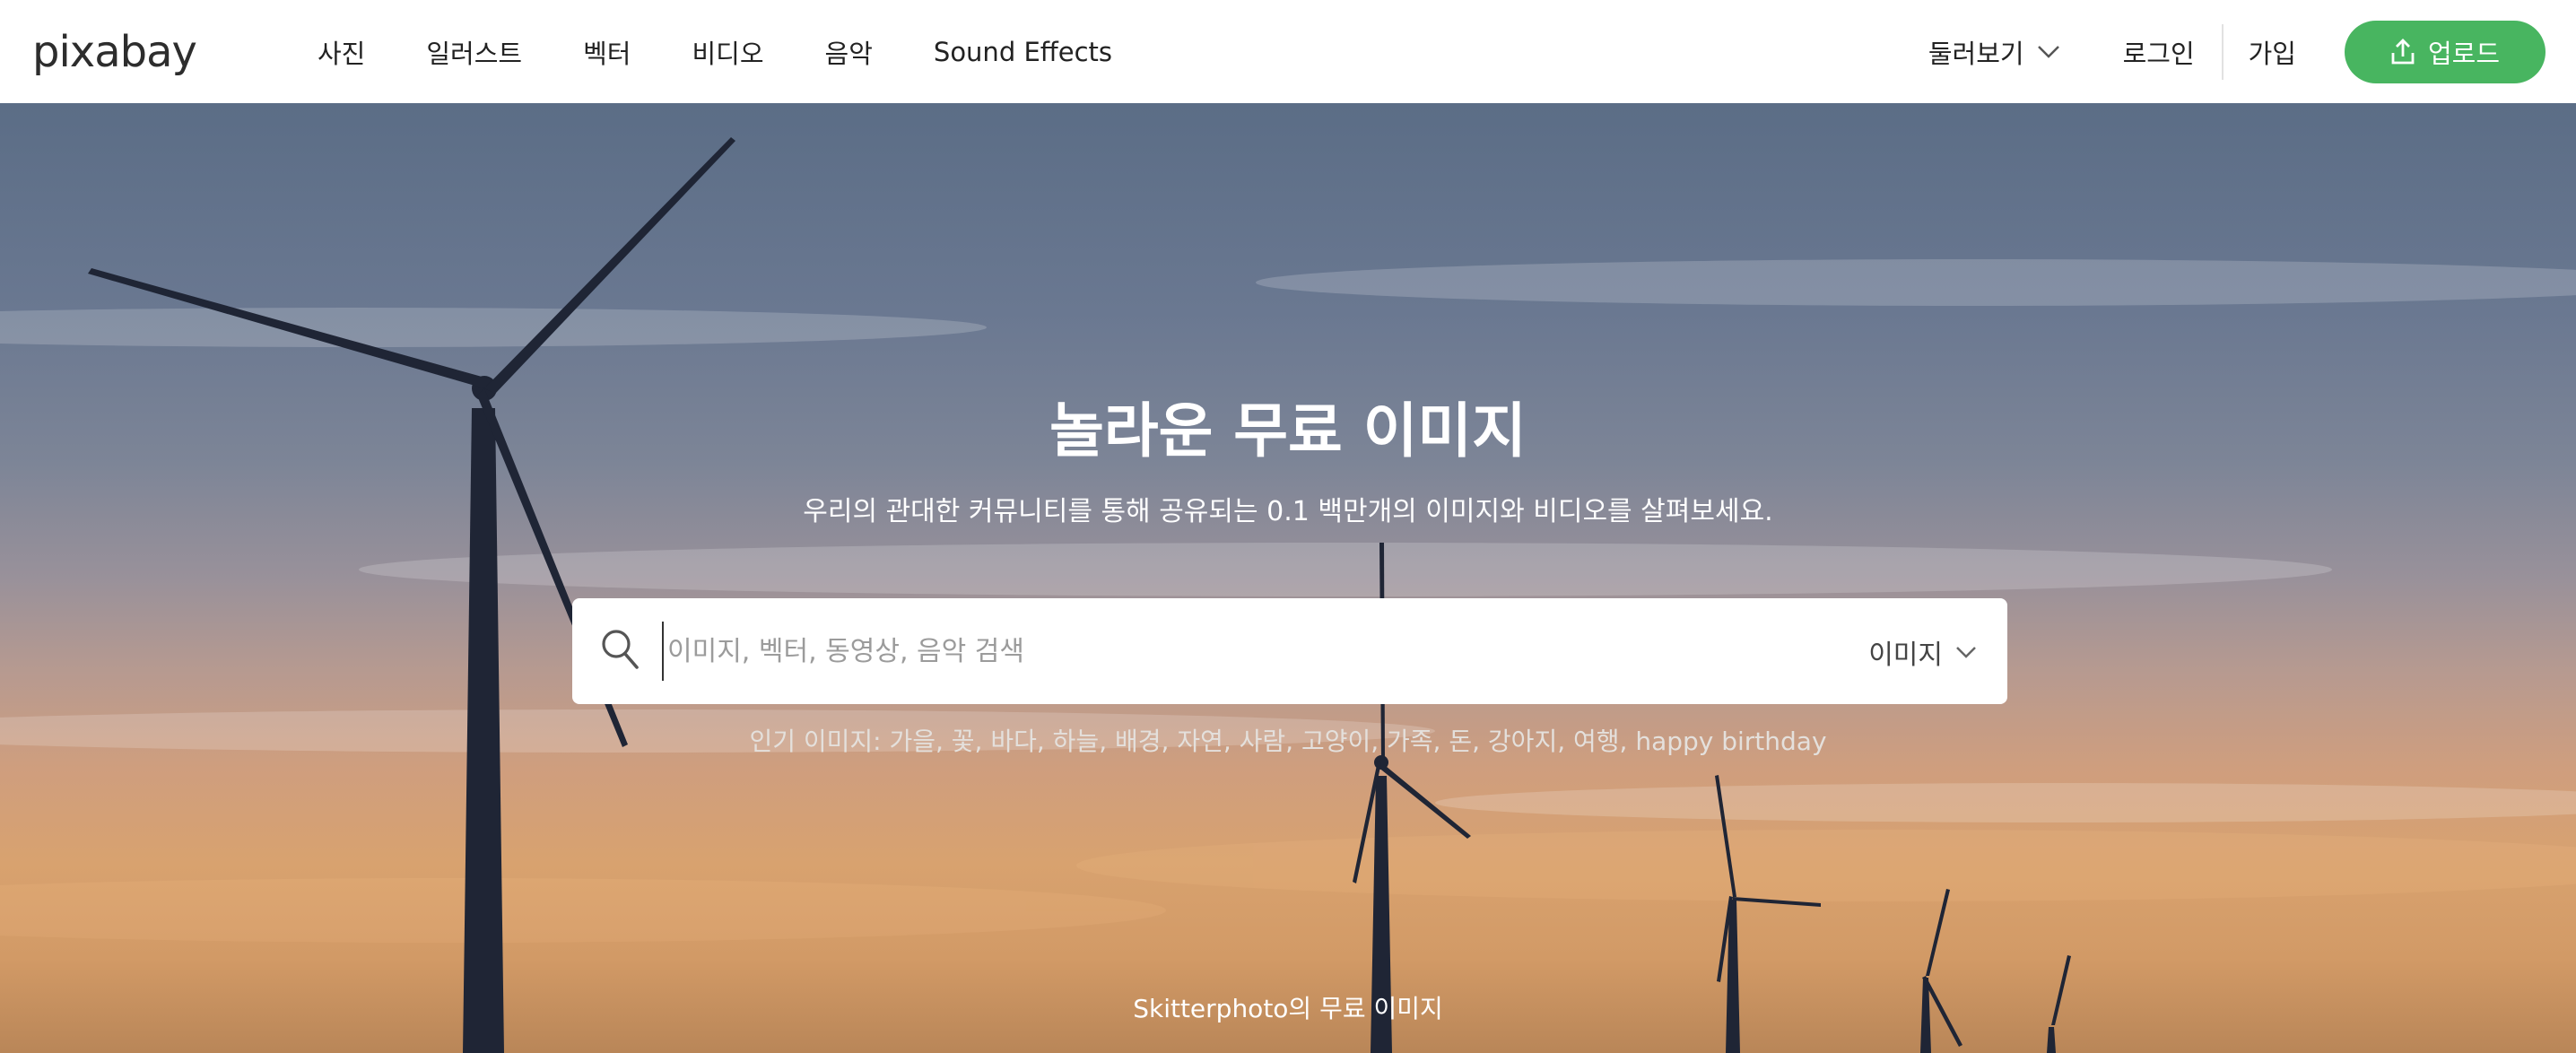 Image resolution: width=2576 pixels, height=1053 pixels. I want to click on search-bar: 이미지, so click(1289, 651).